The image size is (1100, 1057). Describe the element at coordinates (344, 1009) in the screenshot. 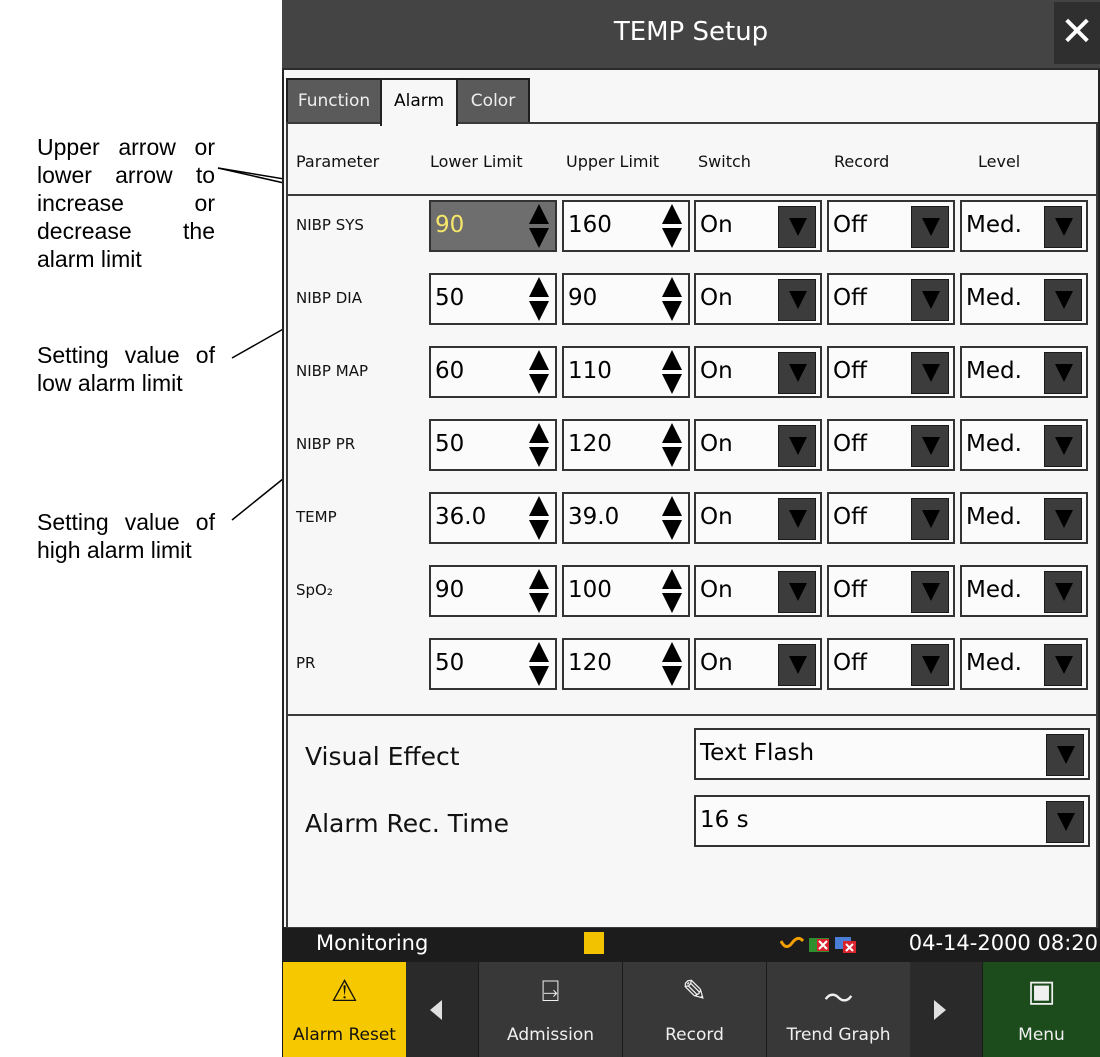

I see `alarm-reset-button: ⚠ Alarm Reset` at that location.